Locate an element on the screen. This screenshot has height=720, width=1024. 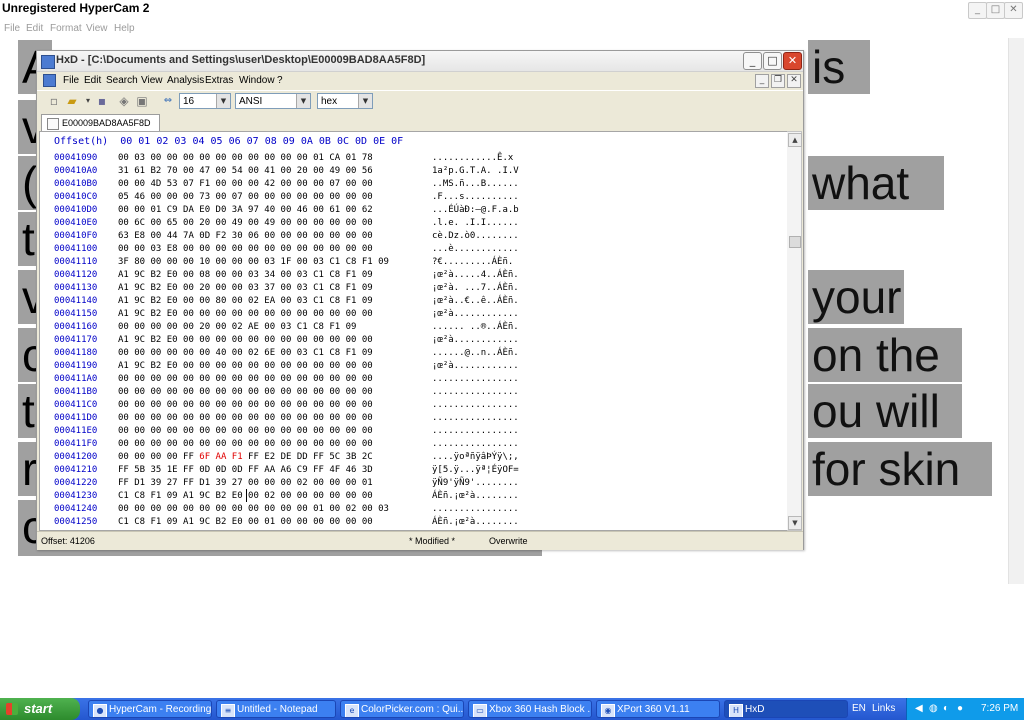
row-ascii: ......@..n..ÁÈñ. is located at coordinates (475, 353).